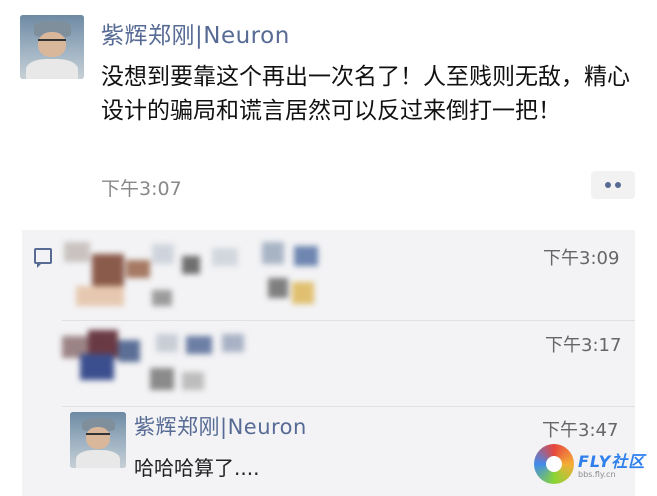 The image size is (657, 496). I want to click on post-more-button, so click(613, 185).